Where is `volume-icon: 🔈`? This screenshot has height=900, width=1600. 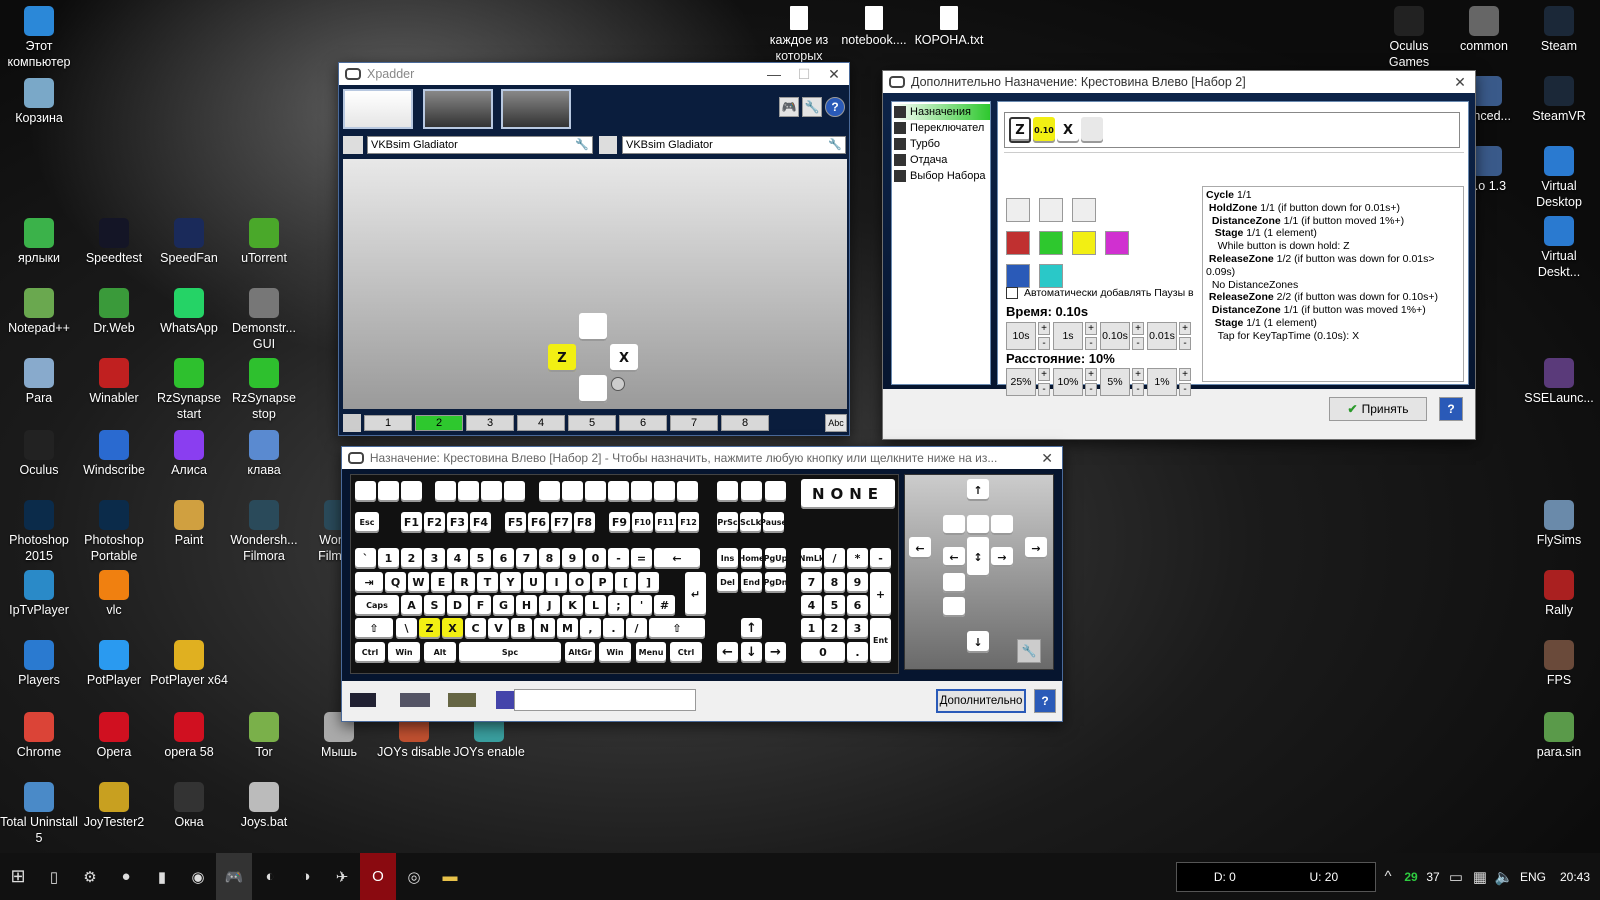
volume-icon: 🔈 is located at coordinates (1504, 876).